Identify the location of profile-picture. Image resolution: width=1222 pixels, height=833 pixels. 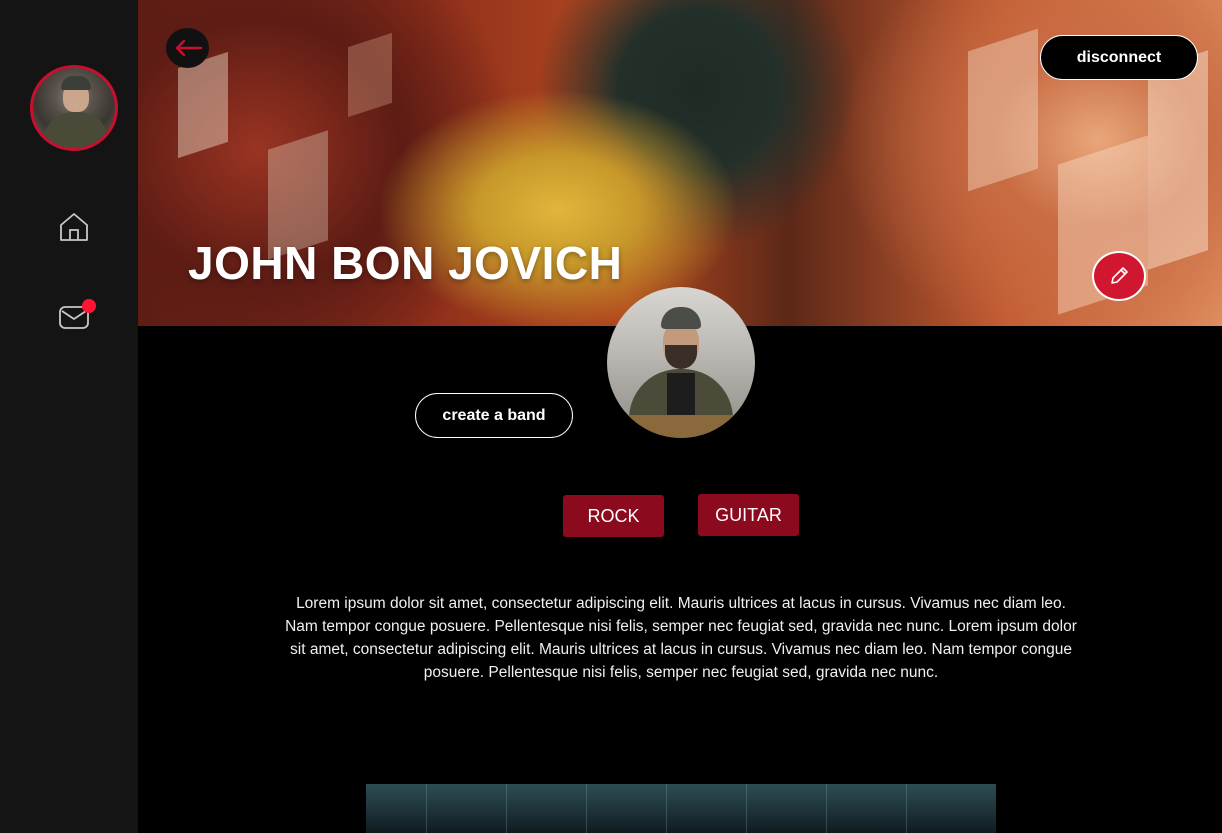
(681, 362).